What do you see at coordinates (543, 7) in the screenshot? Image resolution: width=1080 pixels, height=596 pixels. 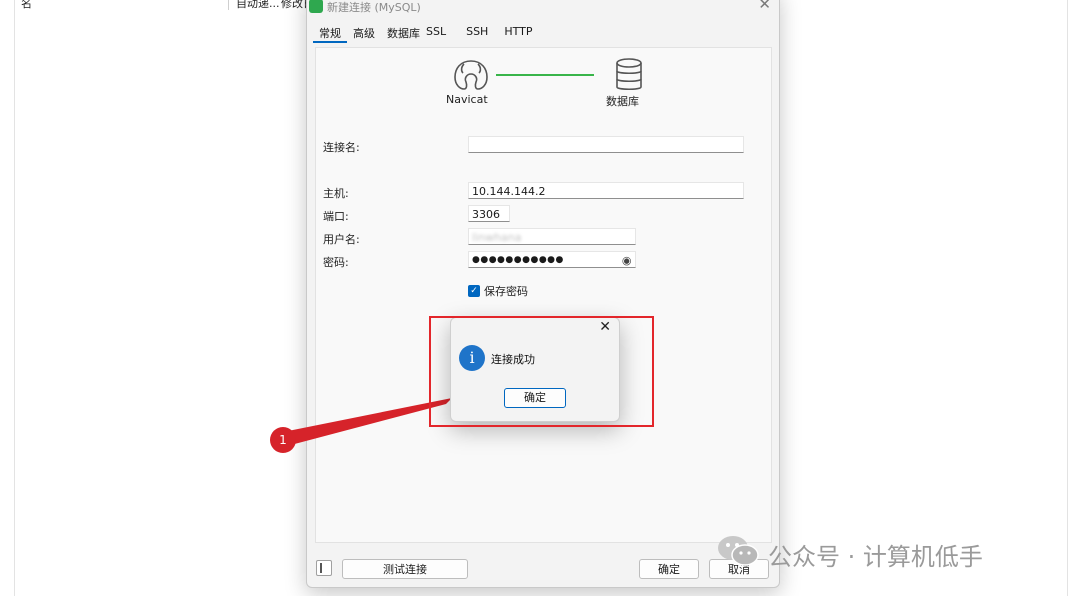 I see `dialog-titlebar: 新建连接 (MySQL) ✕` at bounding box center [543, 7].